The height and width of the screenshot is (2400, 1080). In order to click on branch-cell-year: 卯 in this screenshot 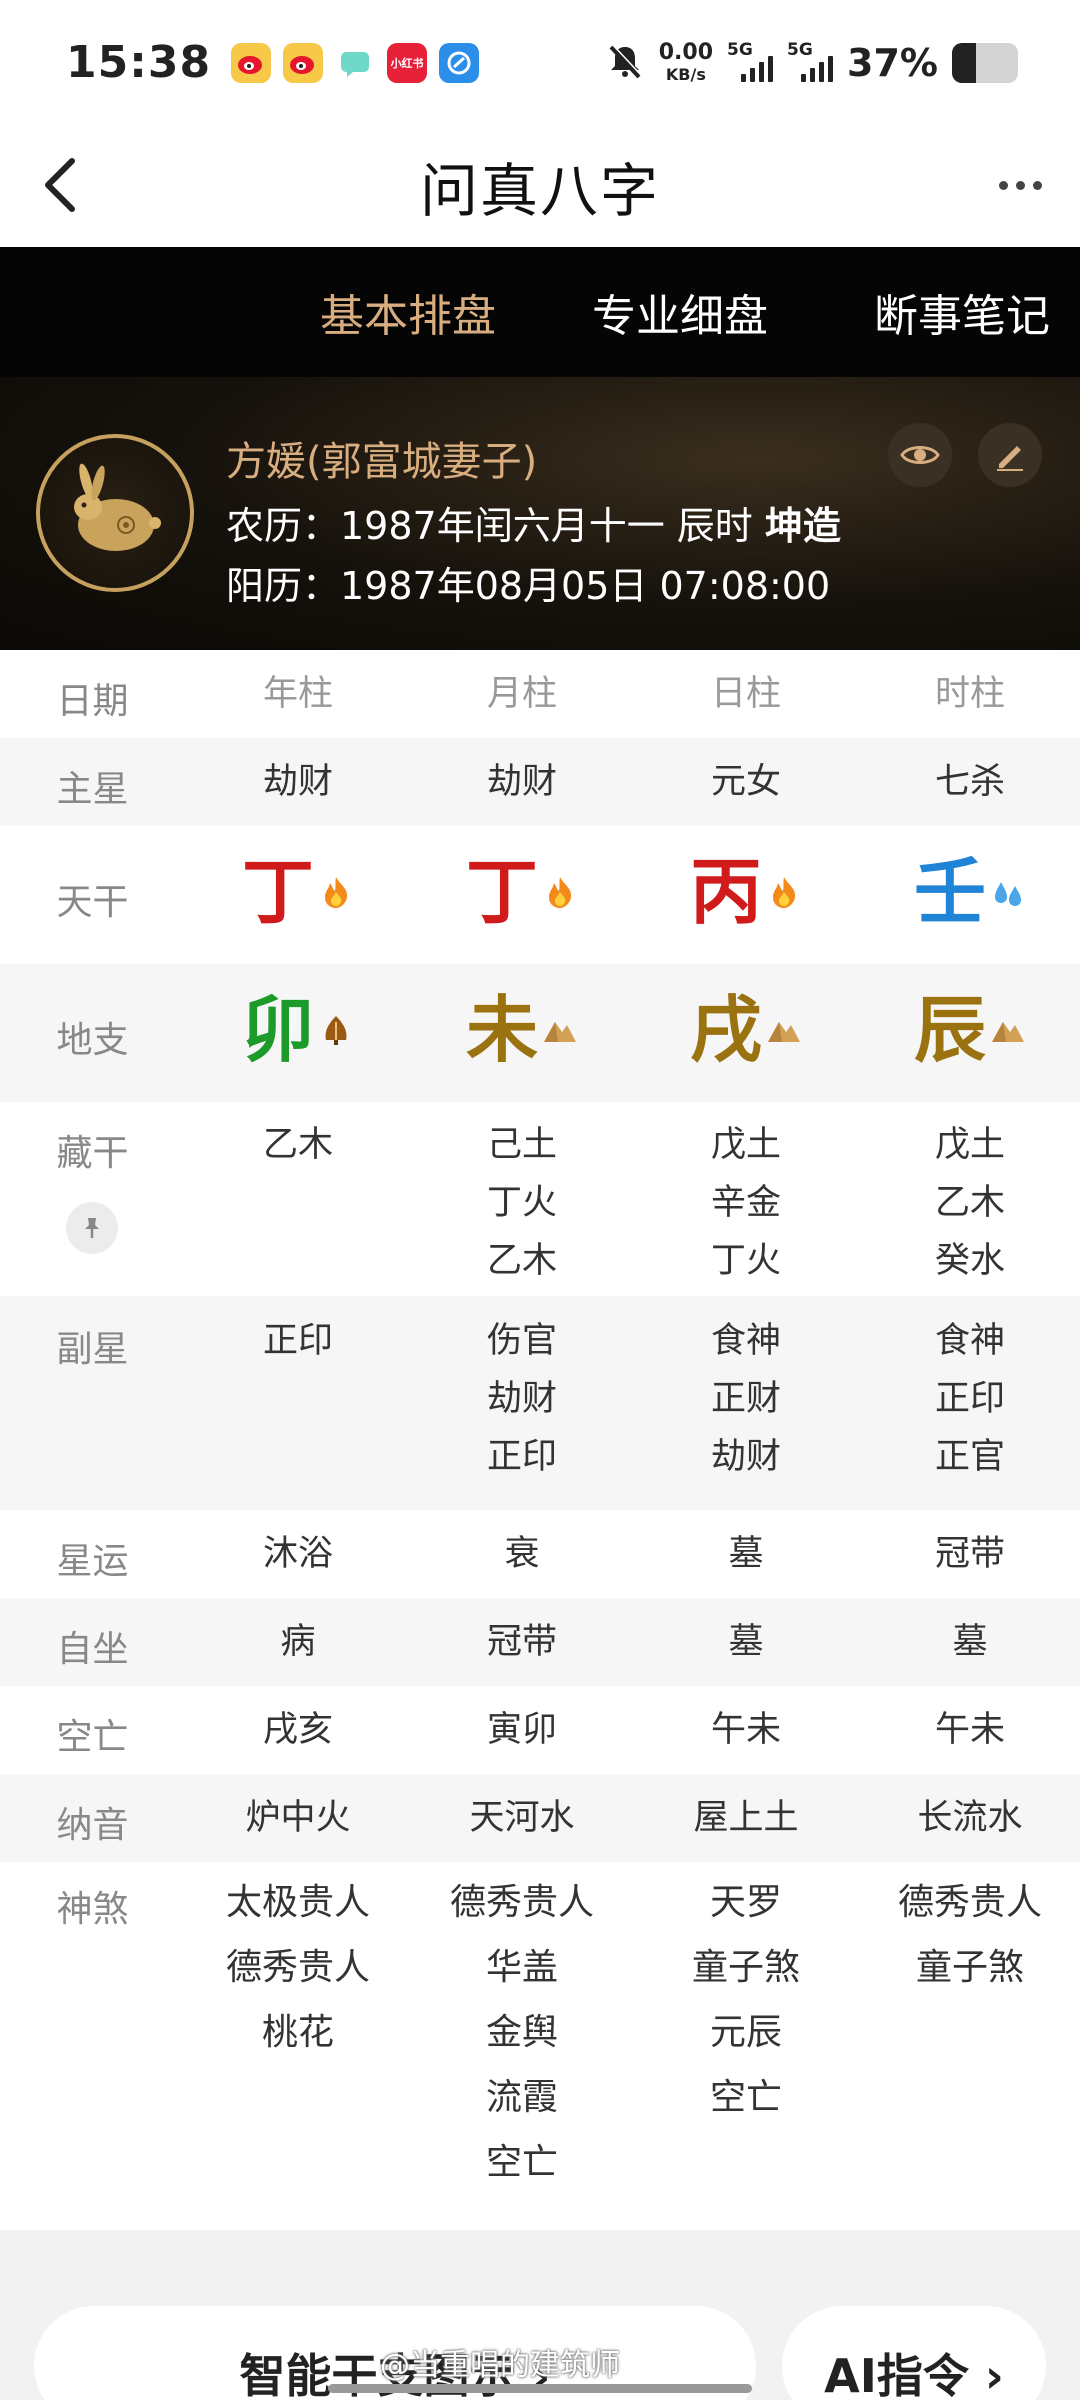, I will do `click(298, 1030)`.